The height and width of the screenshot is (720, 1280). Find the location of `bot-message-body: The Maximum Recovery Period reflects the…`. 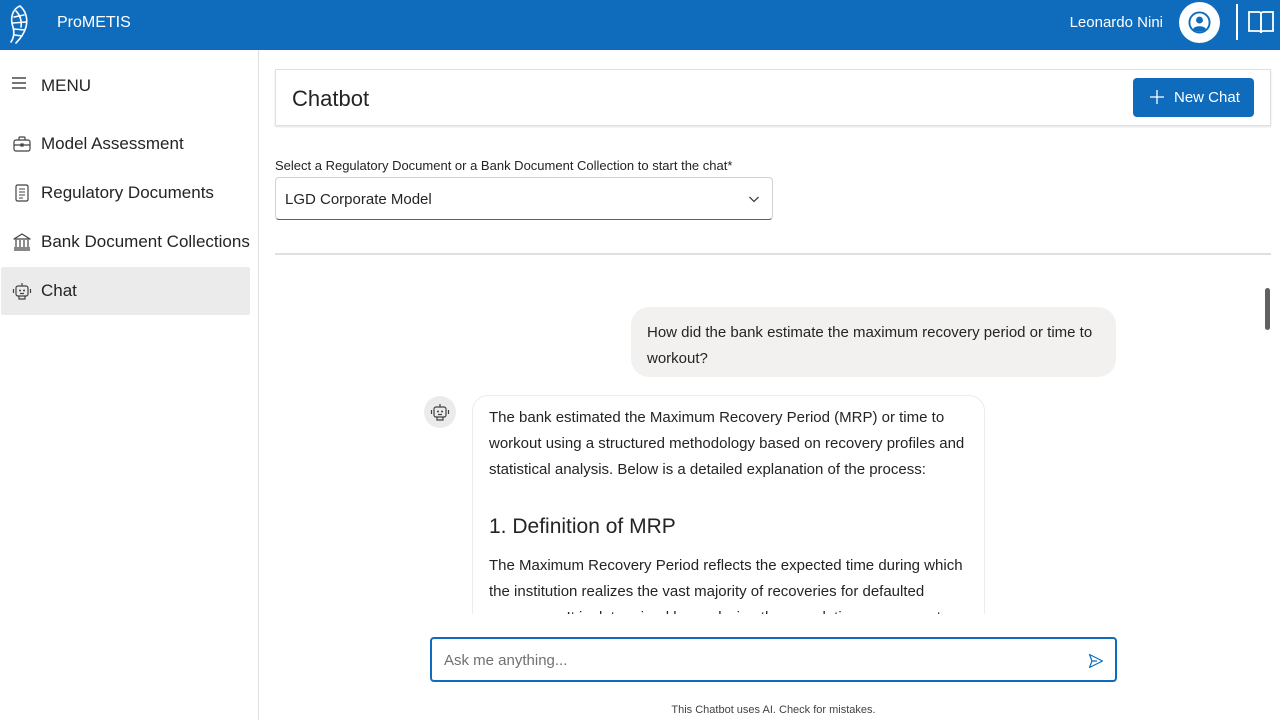

bot-message-body: The Maximum Recovery Period reflects the… is located at coordinates (726, 585).